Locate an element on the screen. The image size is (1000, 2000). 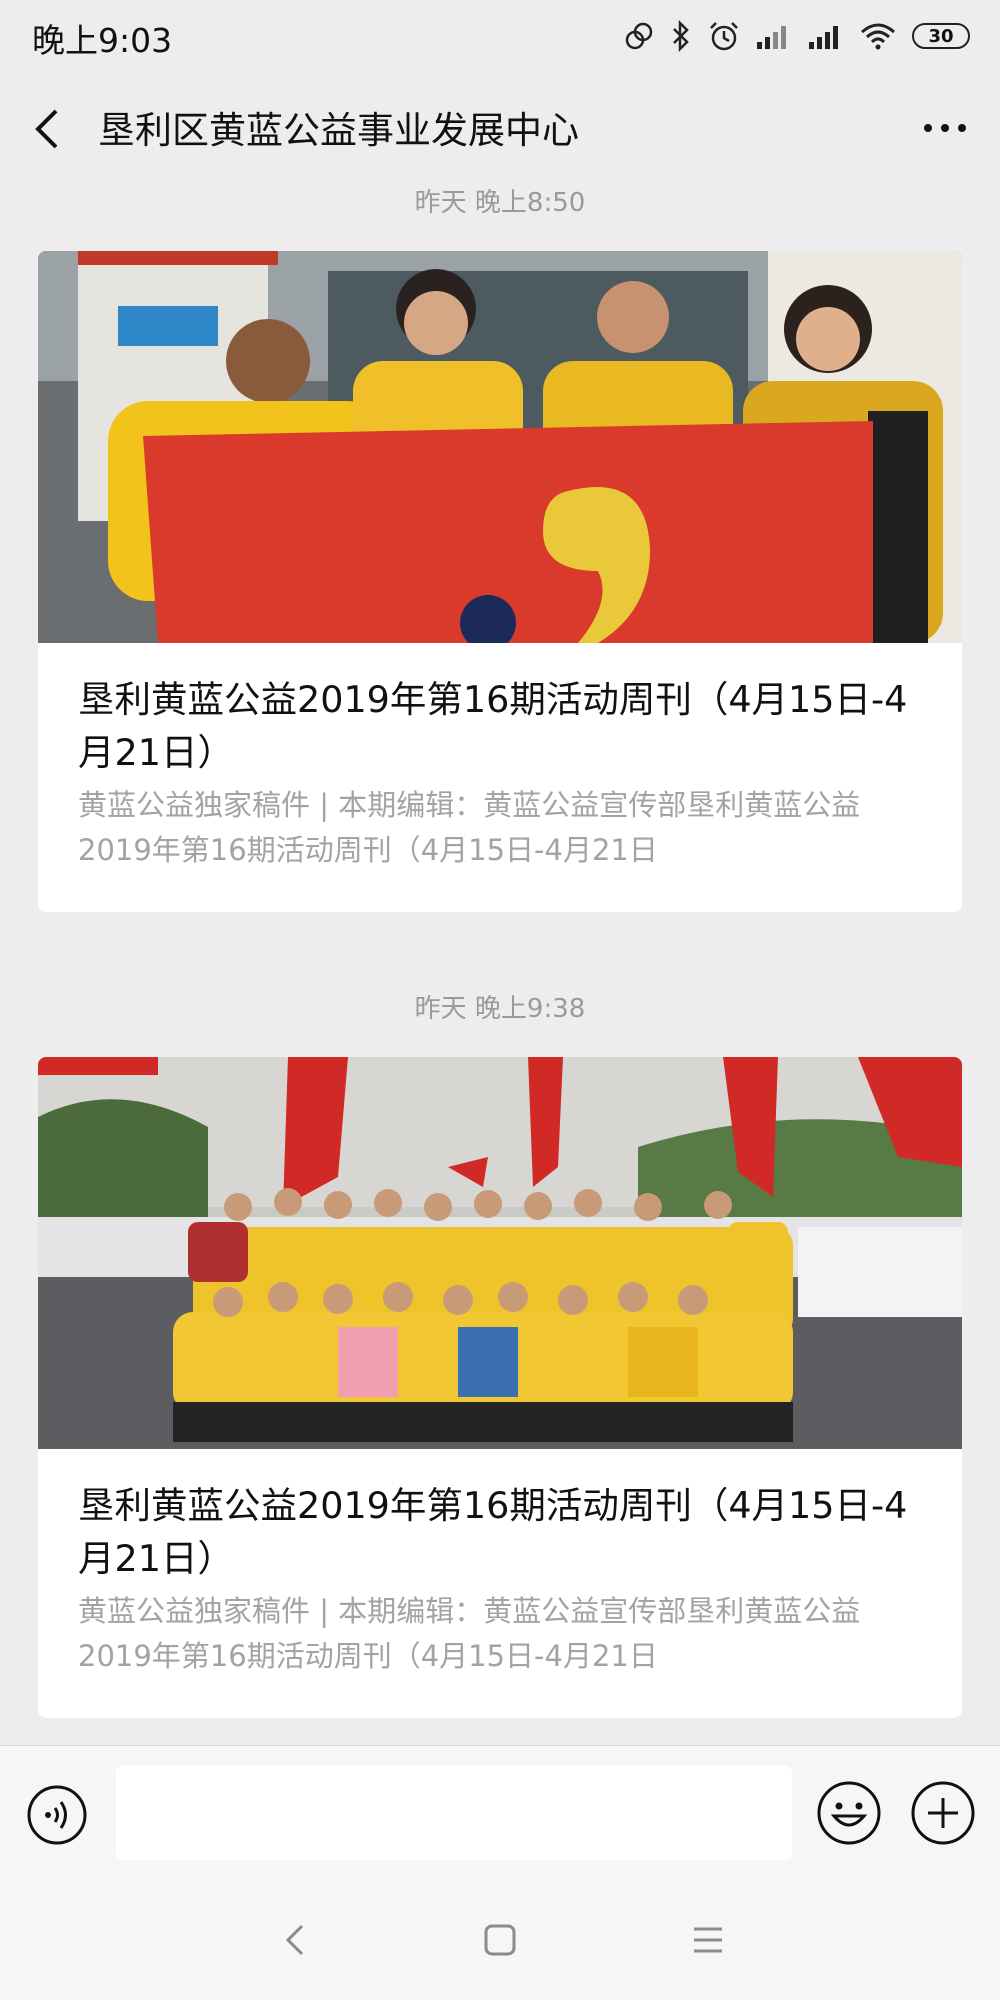
back-arrow-icon is located at coordinates (48, 129).